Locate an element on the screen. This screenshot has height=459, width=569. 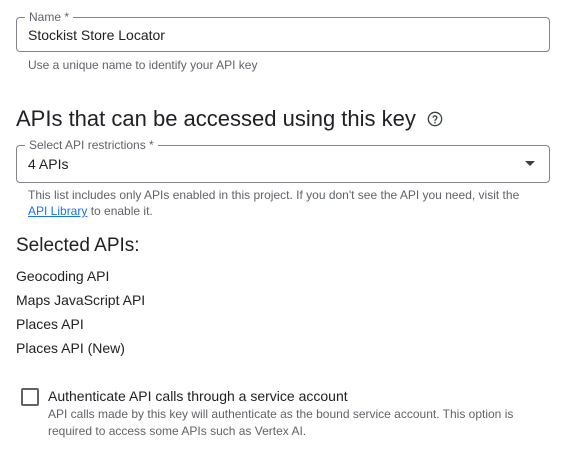
api-restrictions-select: Select API restrictions * 4 APIs is located at coordinates (283, 160).